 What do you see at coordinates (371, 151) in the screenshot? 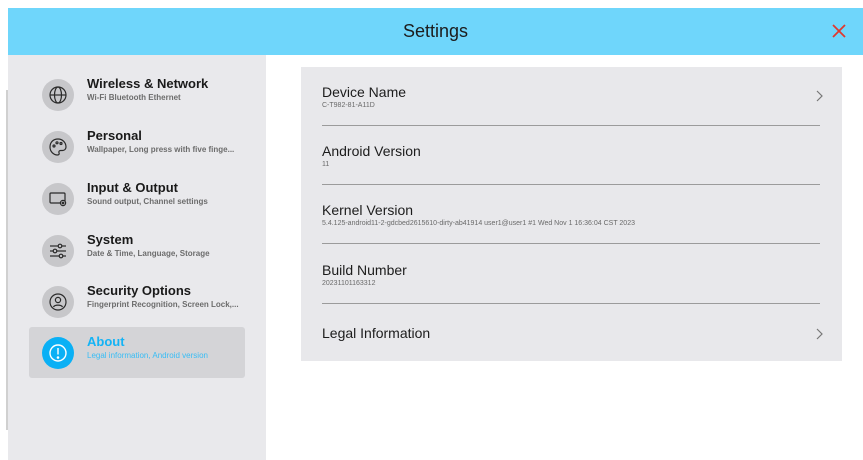
I see `row-title: Android Version` at bounding box center [371, 151].